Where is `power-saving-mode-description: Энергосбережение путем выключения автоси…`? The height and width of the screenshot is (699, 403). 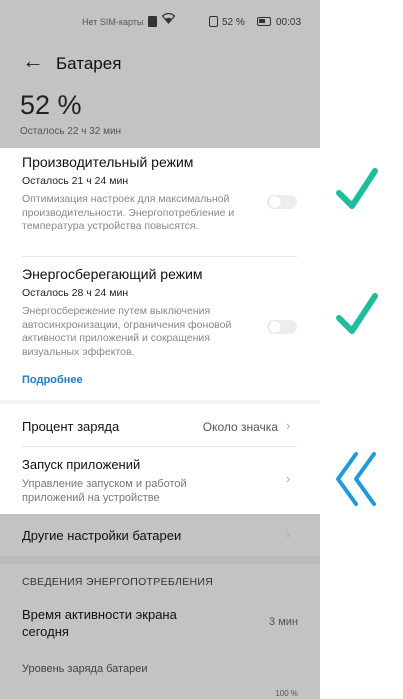 power-saving-mode-description: Энергосбережение путем выключения автоси… is located at coordinates (127, 331).